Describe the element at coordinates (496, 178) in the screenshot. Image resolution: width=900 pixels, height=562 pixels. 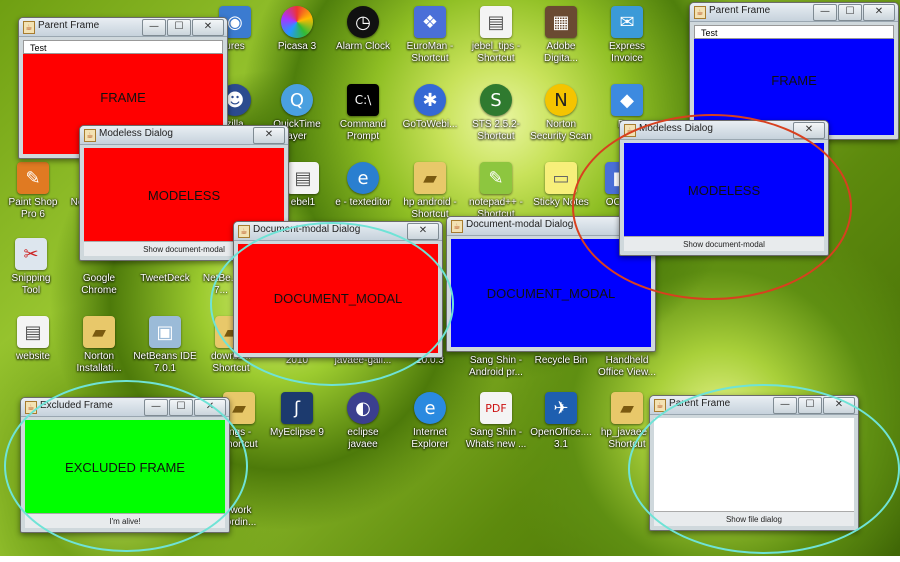
I see `notepad-icon: ✎` at that location.